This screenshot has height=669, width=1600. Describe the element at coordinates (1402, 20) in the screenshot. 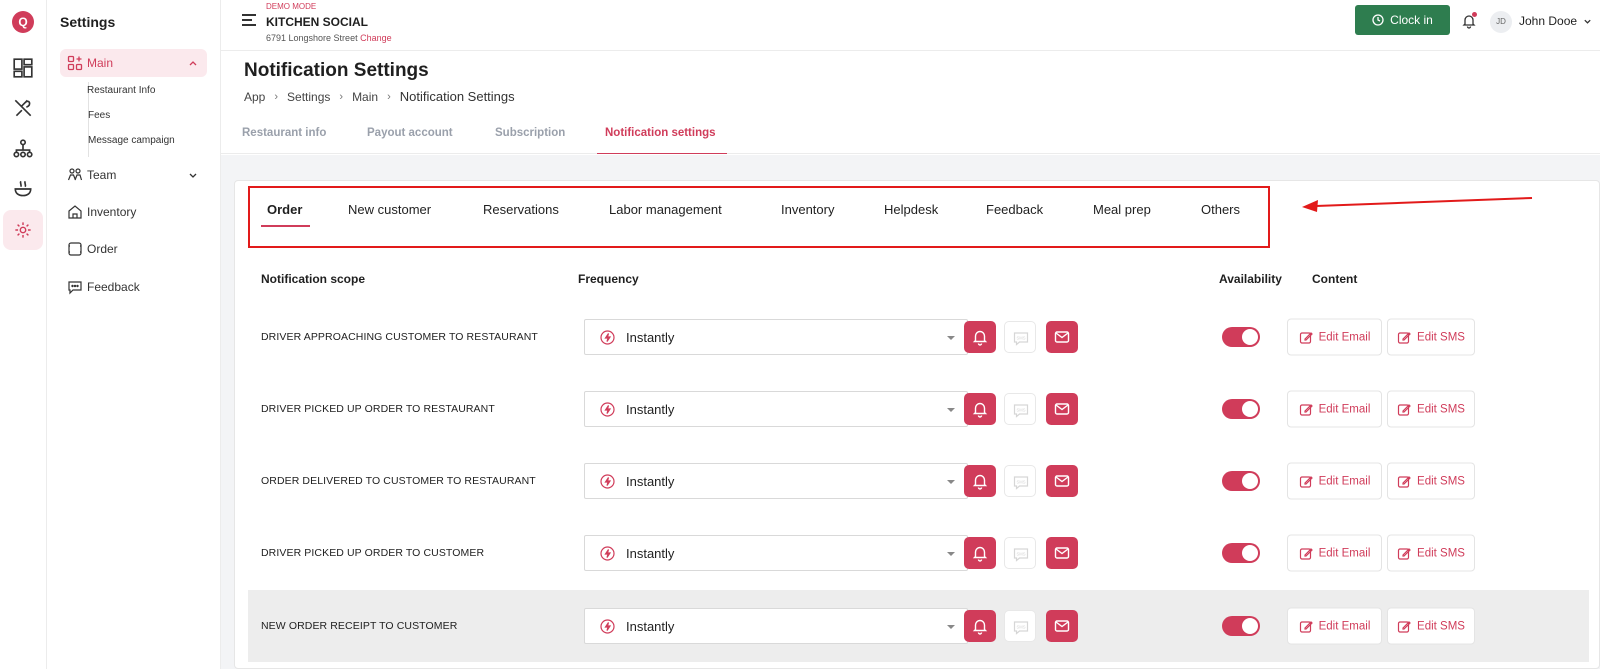

I see `clock-in-button: Clock in` at that location.